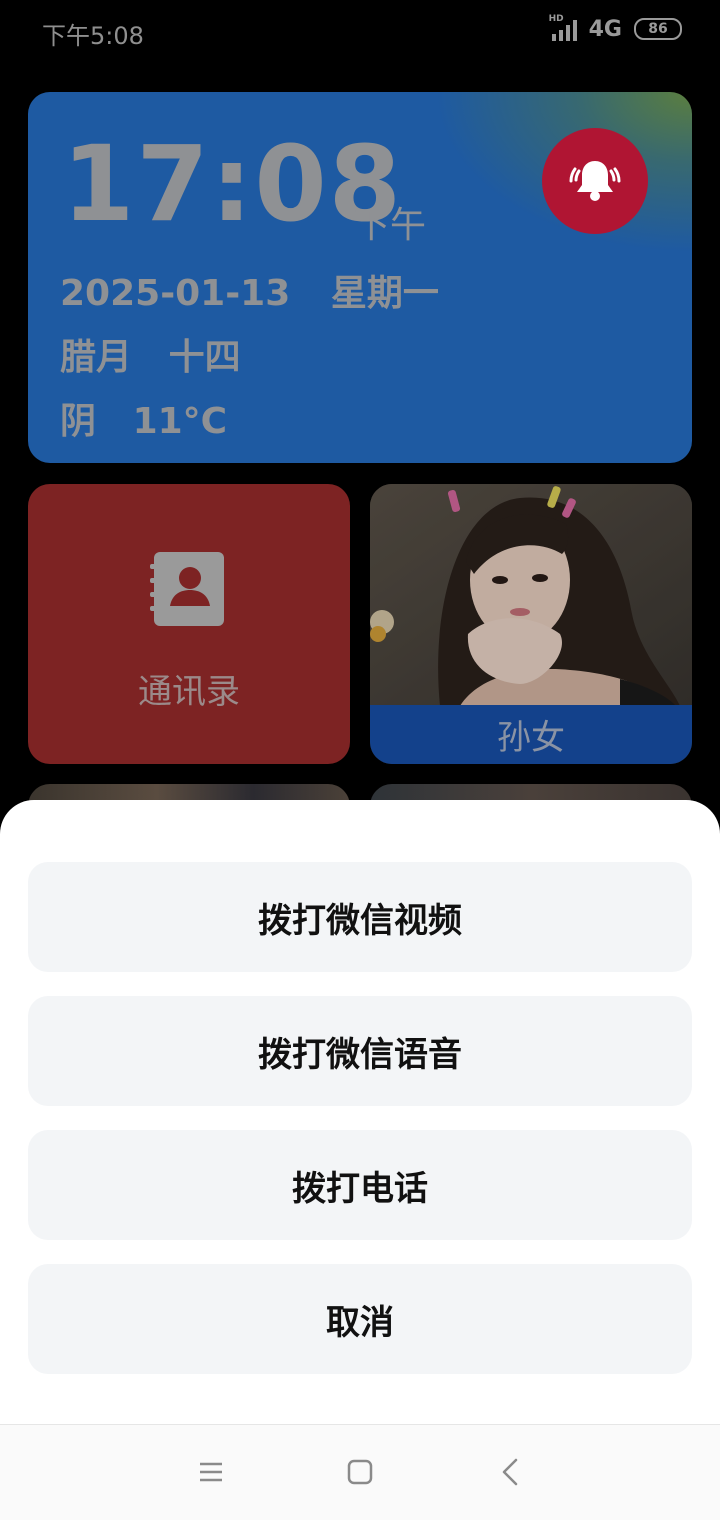 This screenshot has height=1520, width=720. I want to click on battery-indicator: 86, so click(658, 29).